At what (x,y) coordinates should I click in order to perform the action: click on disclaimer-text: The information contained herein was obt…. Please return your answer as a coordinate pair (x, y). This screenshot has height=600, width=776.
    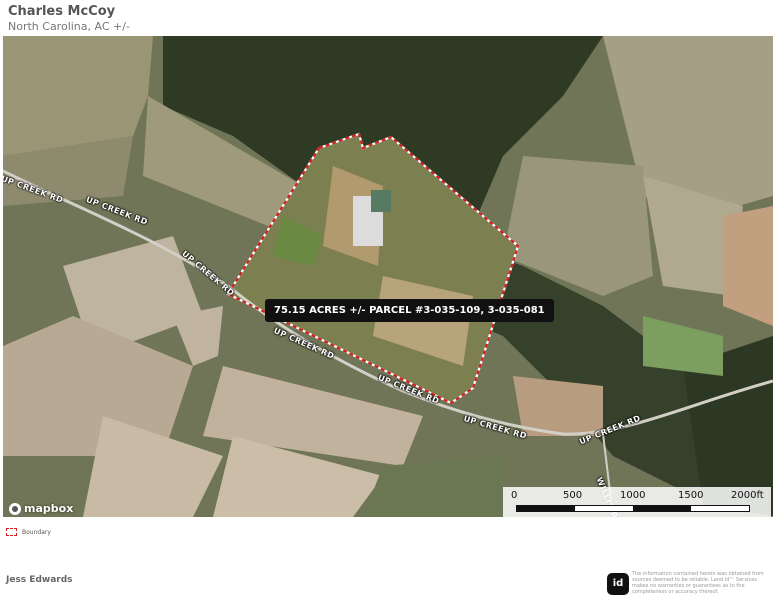
    Looking at the image, I should click on (698, 583).